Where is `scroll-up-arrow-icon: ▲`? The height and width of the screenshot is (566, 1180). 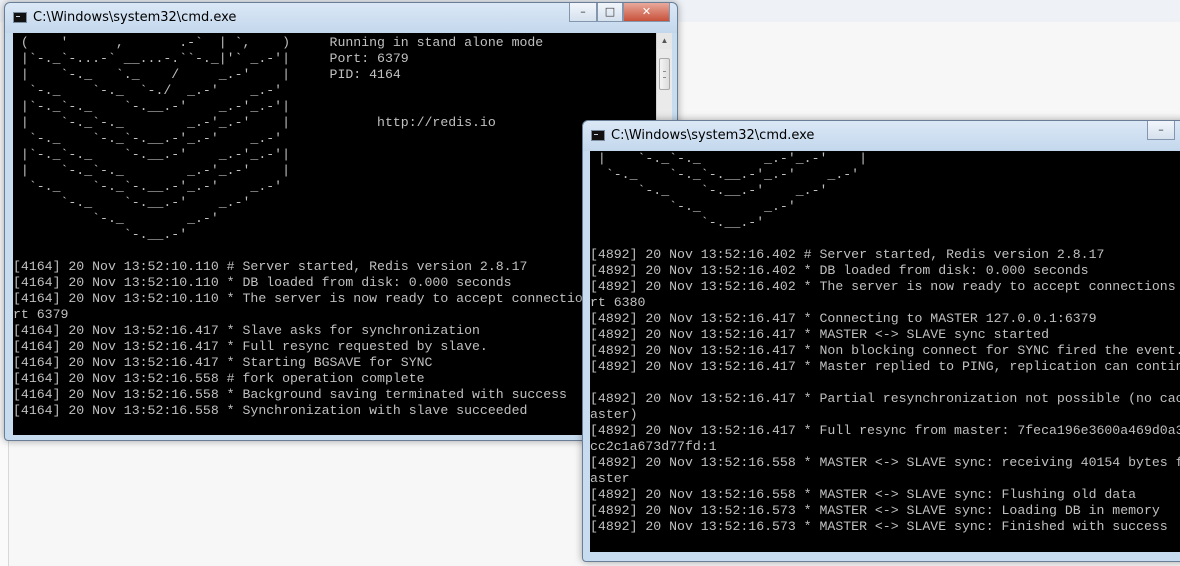 scroll-up-arrow-icon: ▲ is located at coordinates (664, 41).